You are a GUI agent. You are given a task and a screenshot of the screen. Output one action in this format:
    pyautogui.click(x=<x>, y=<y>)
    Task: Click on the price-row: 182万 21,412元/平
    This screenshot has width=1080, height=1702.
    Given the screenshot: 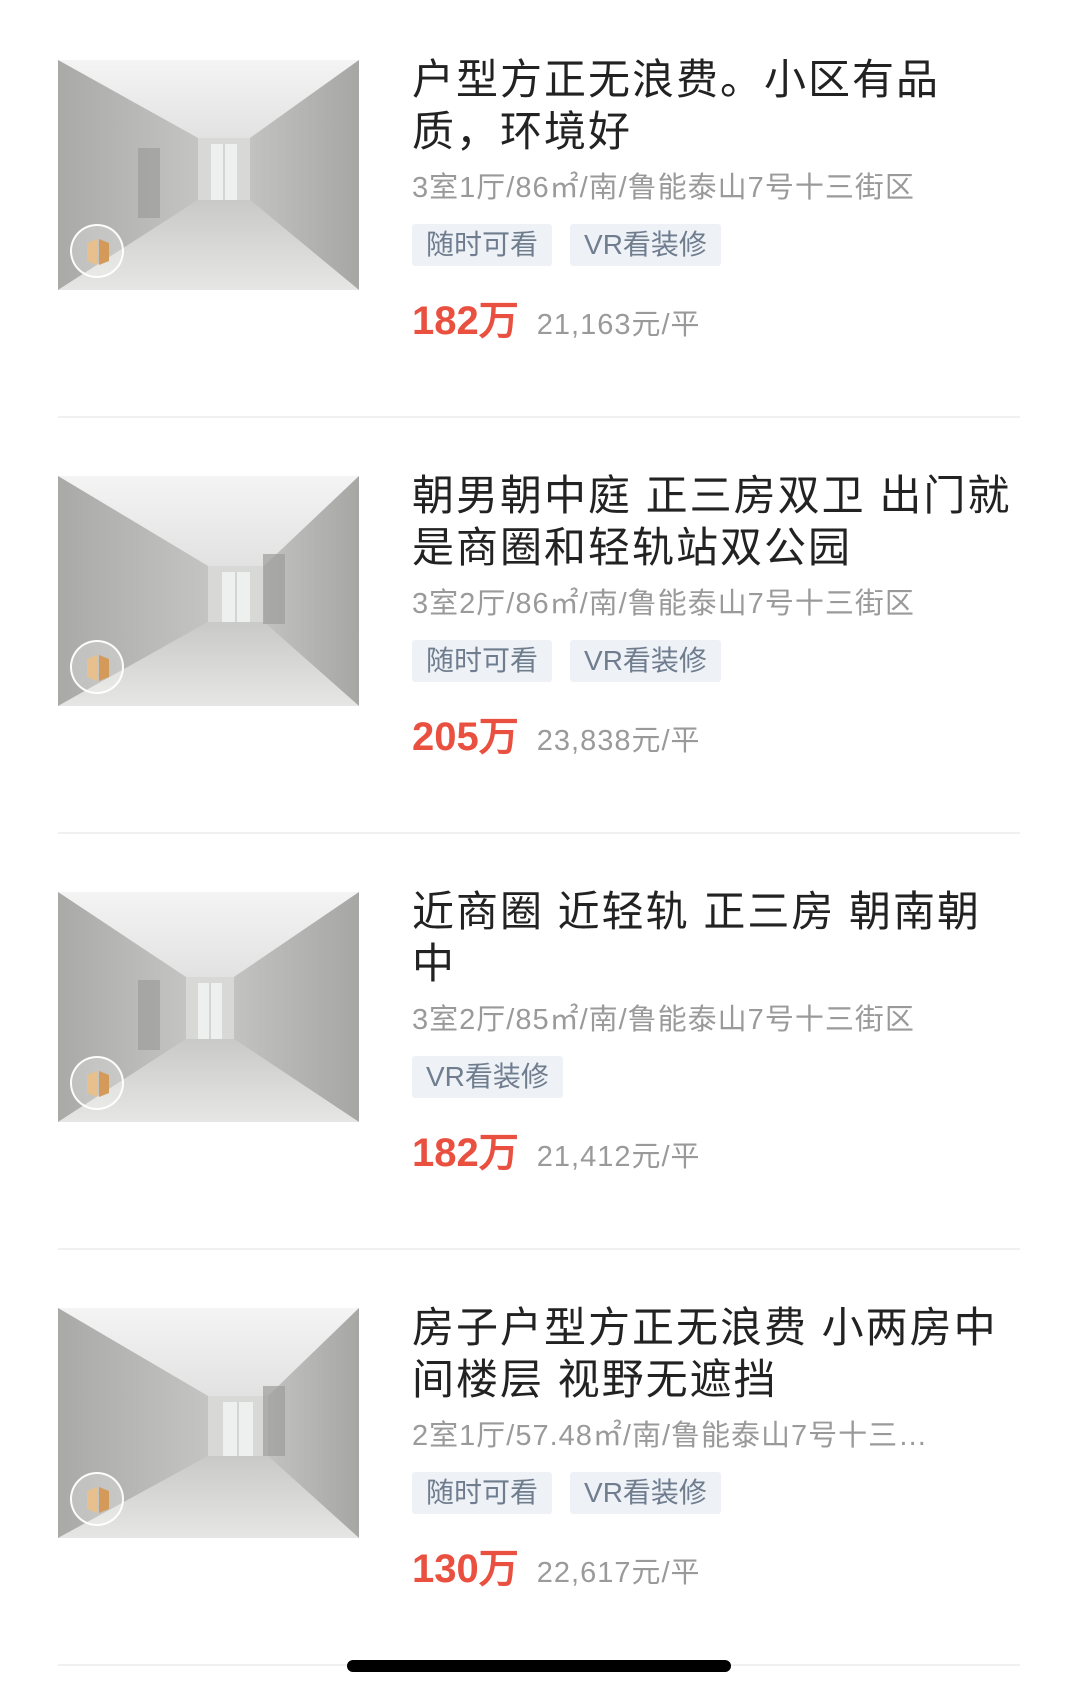 What is the action you would take?
    pyautogui.click(x=712, y=1149)
    